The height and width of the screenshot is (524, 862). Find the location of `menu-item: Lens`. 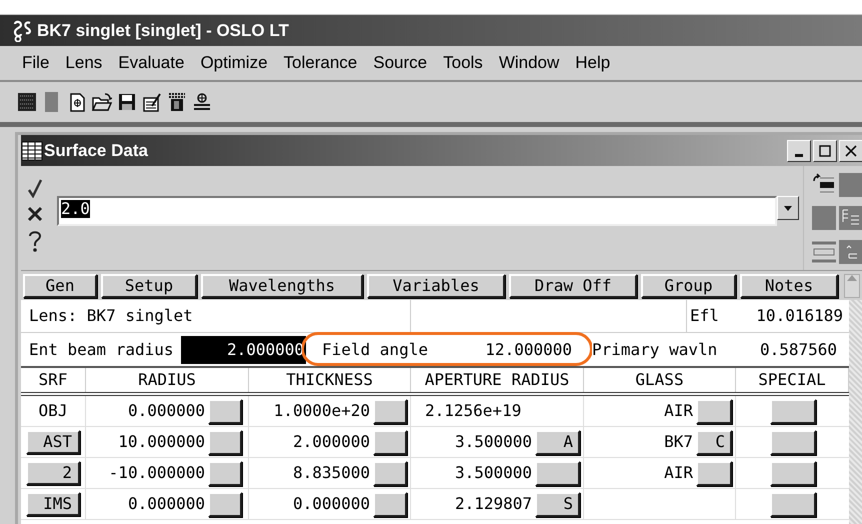

menu-item: Lens is located at coordinates (83, 63).